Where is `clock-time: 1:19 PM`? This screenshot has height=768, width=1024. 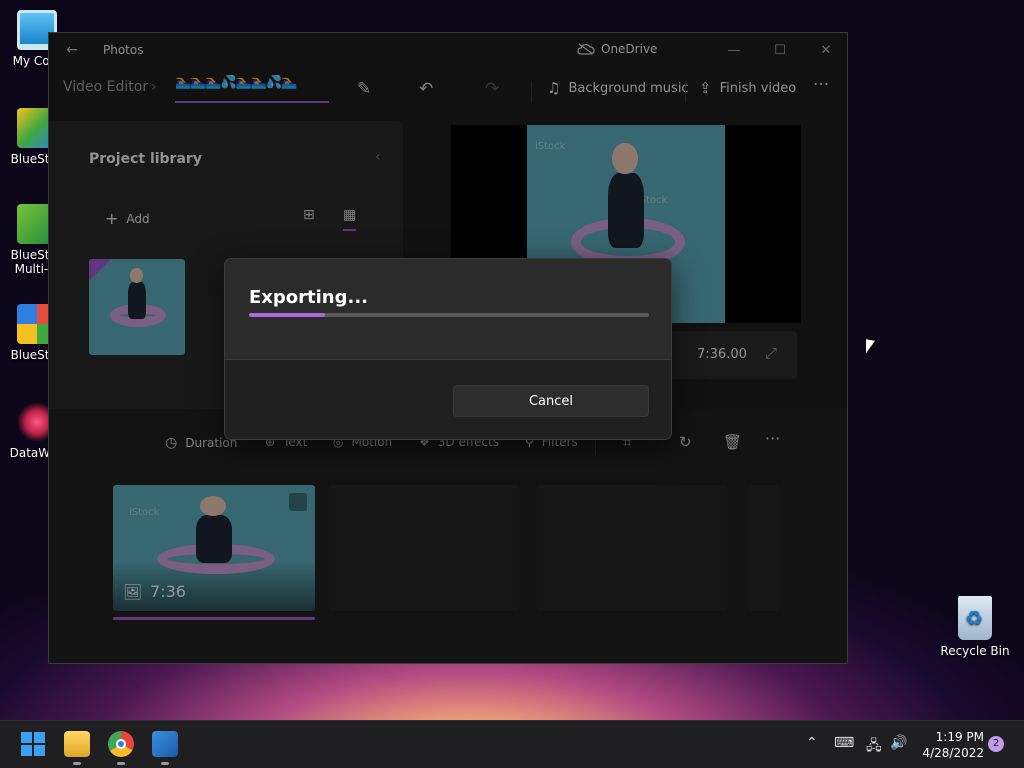
clock-time: 1:19 PM is located at coordinates (959, 737).